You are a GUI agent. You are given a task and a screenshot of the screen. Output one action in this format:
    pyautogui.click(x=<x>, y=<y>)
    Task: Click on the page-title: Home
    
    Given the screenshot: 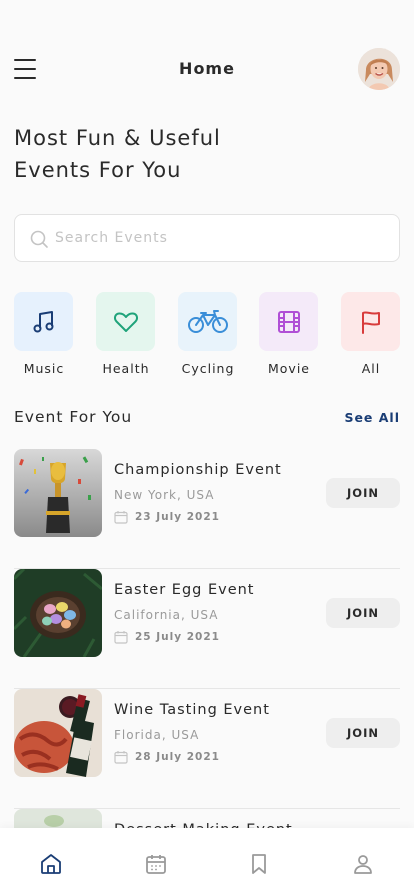 What is the action you would take?
    pyautogui.click(x=207, y=68)
    